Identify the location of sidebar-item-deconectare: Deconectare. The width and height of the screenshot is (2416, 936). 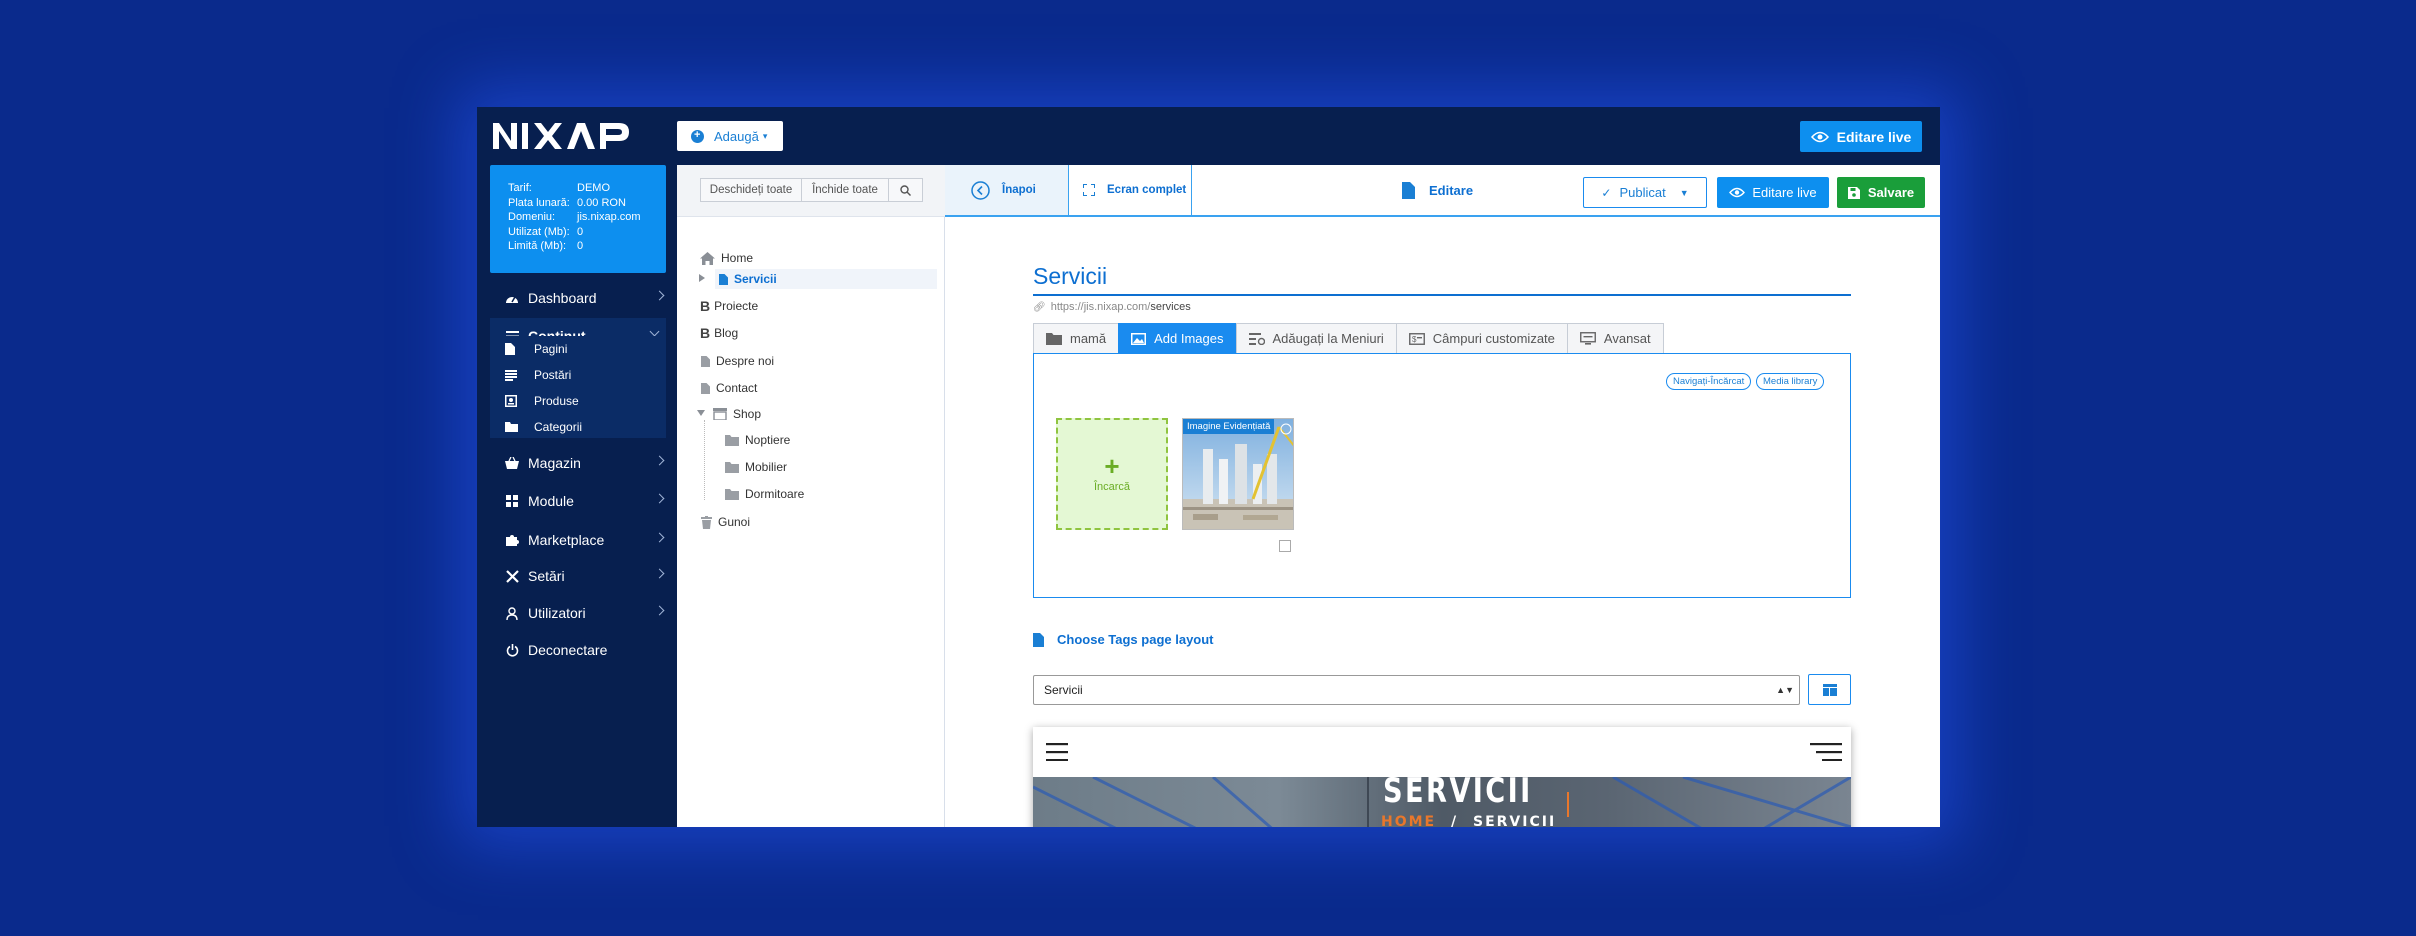
(577, 650).